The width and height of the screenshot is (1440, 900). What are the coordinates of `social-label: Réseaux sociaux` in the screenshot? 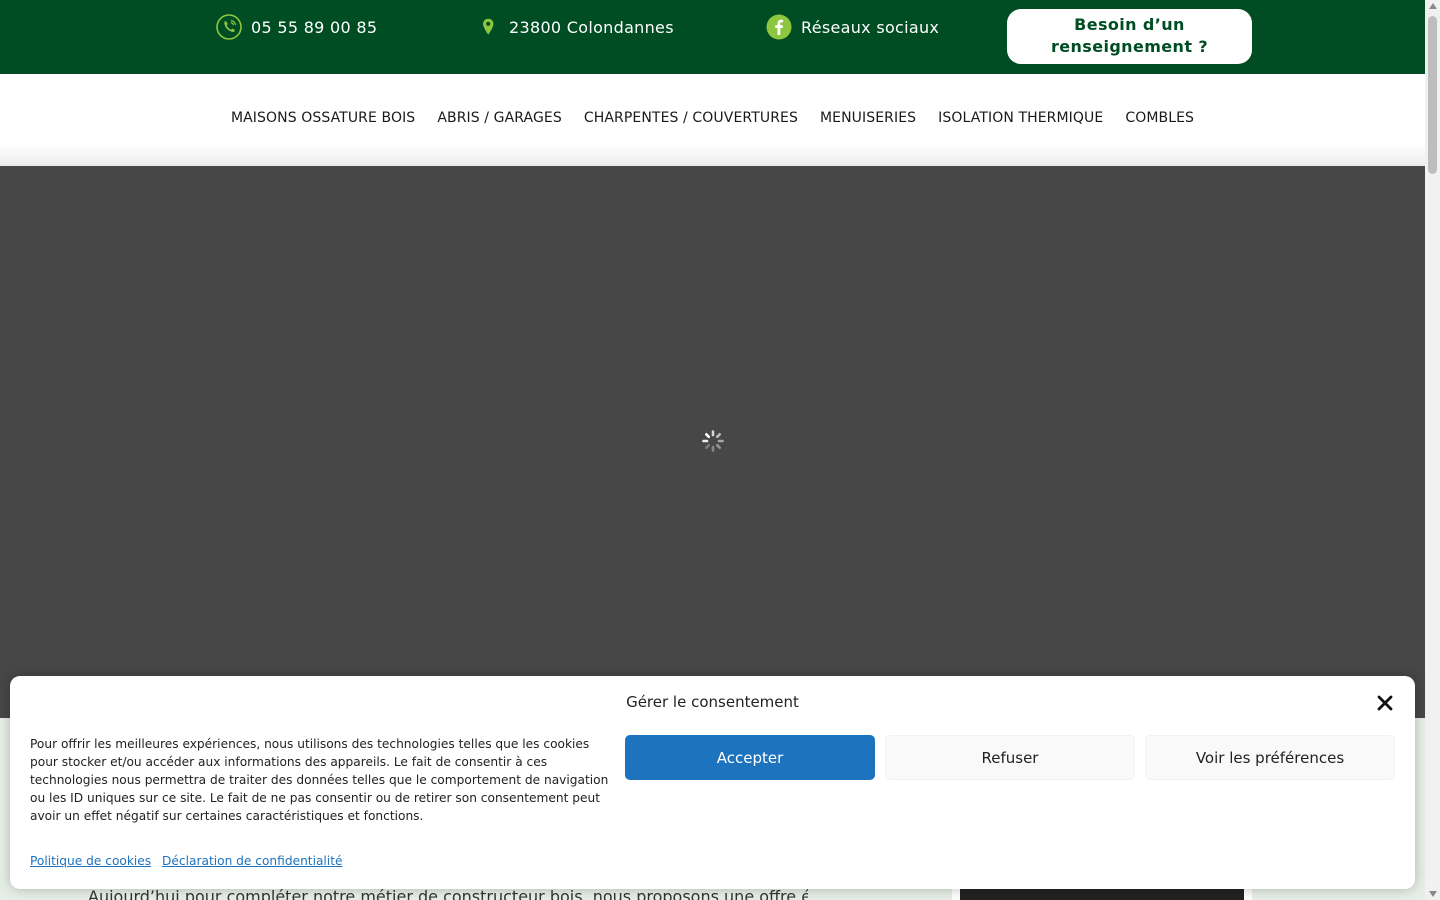 It's located at (870, 27).